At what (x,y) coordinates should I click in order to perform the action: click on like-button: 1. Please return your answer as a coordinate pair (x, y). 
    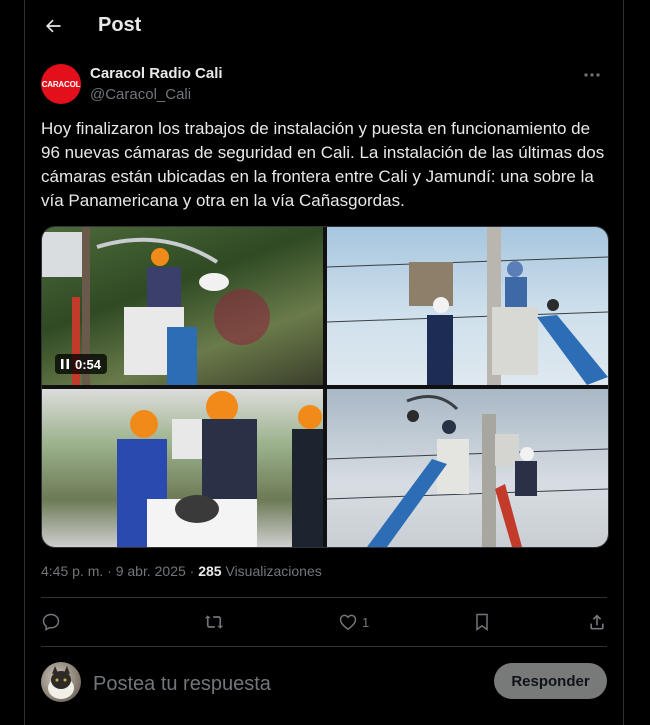
    Looking at the image, I should click on (353, 622).